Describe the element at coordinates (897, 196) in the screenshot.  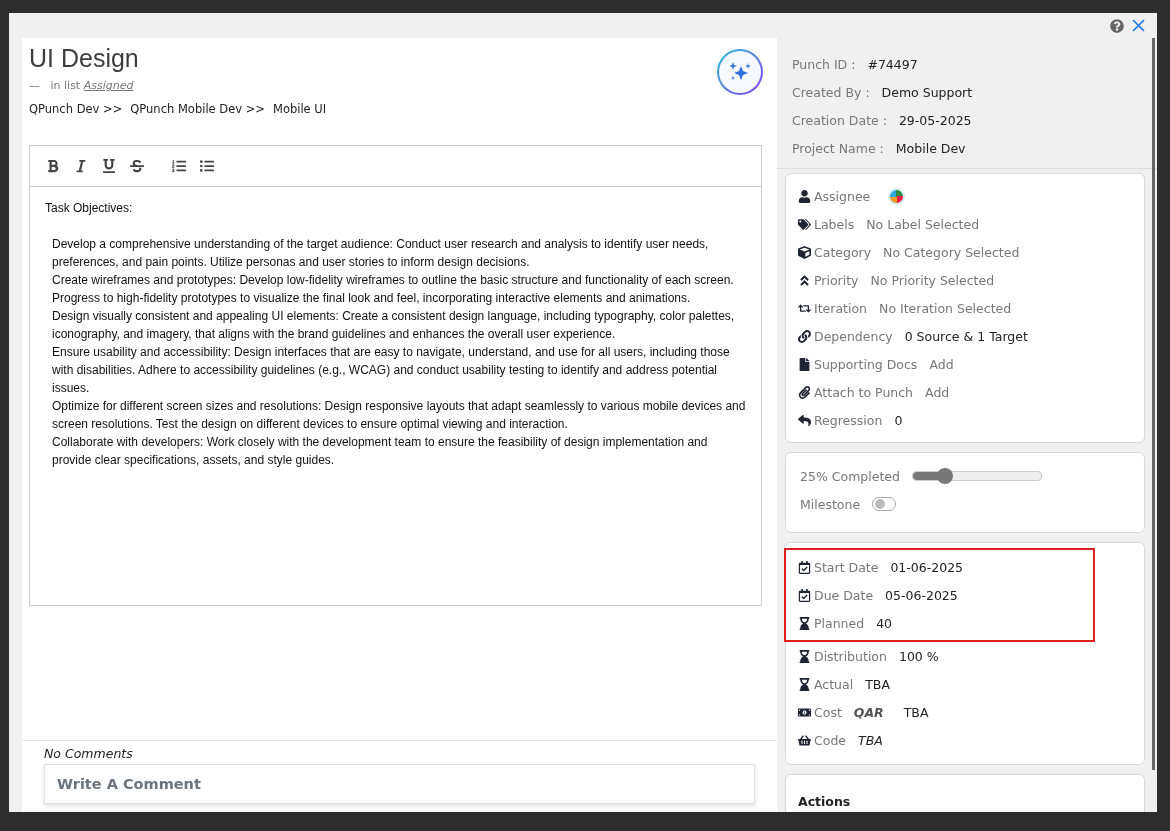
I see `avatar` at that location.